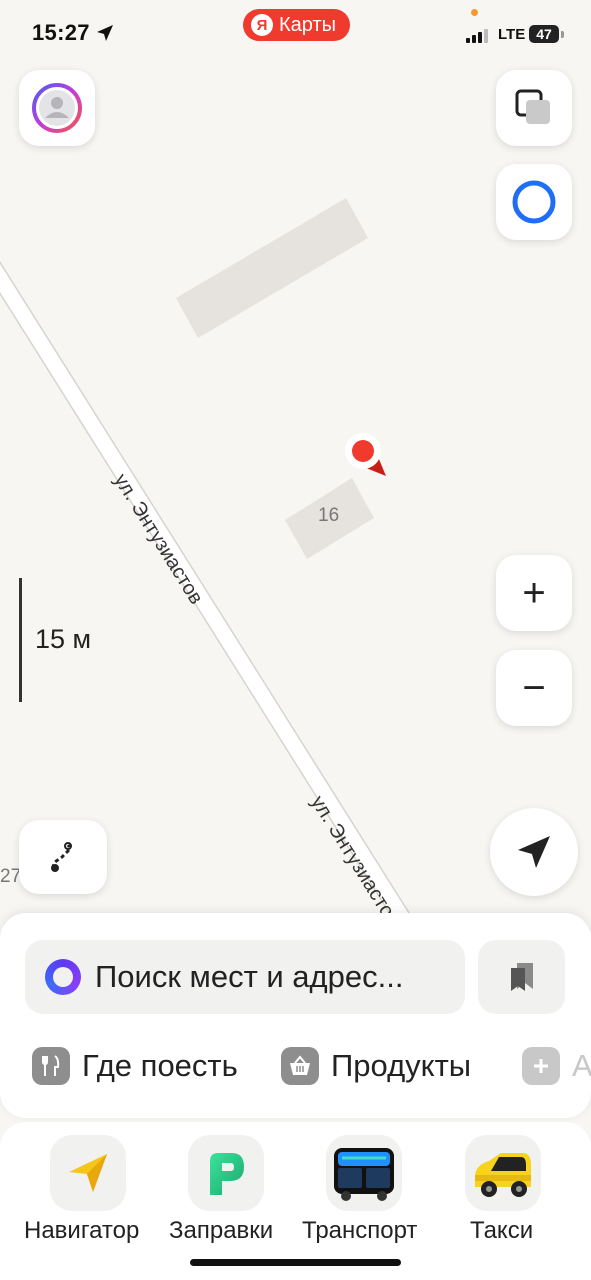  What do you see at coordinates (501, 1231) in the screenshot?
I see `app-taxi-label: Такси` at bounding box center [501, 1231].